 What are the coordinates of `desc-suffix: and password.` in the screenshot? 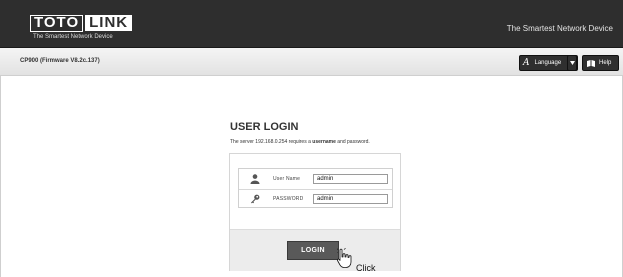 It's located at (352, 142).